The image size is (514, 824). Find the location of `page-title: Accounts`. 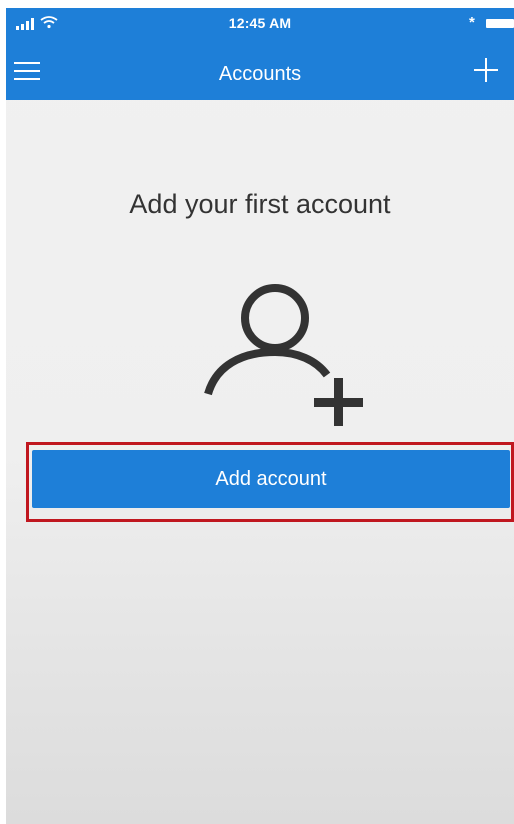

page-title: Accounts is located at coordinates (260, 74).